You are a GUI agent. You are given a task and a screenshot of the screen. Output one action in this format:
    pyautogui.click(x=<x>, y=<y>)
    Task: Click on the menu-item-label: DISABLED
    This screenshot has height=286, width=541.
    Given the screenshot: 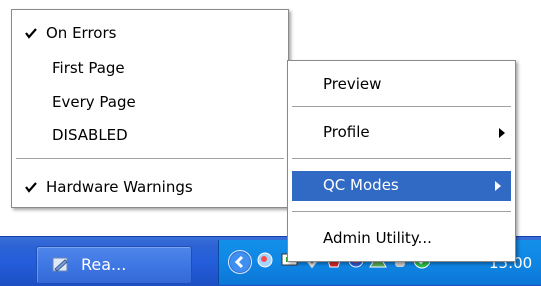 What is the action you would take?
    pyautogui.click(x=90, y=135)
    